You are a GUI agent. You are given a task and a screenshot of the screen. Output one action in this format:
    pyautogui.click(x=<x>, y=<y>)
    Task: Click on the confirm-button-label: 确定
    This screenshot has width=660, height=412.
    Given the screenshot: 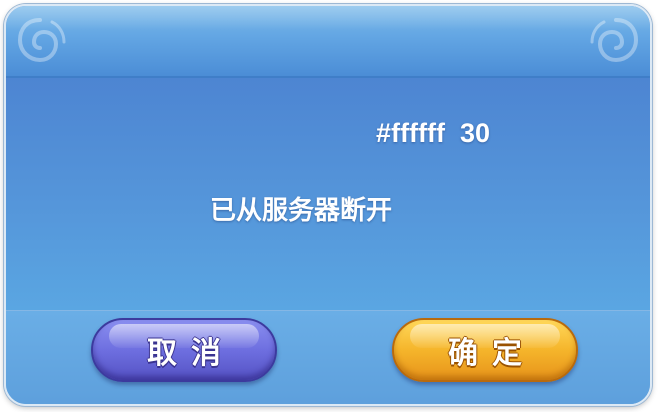 What is the action you would take?
    pyautogui.click(x=492, y=353)
    